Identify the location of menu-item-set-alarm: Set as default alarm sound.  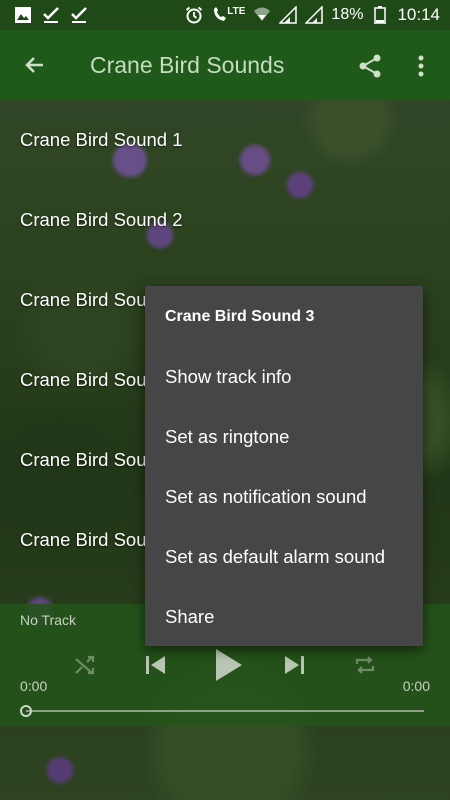
(275, 557).